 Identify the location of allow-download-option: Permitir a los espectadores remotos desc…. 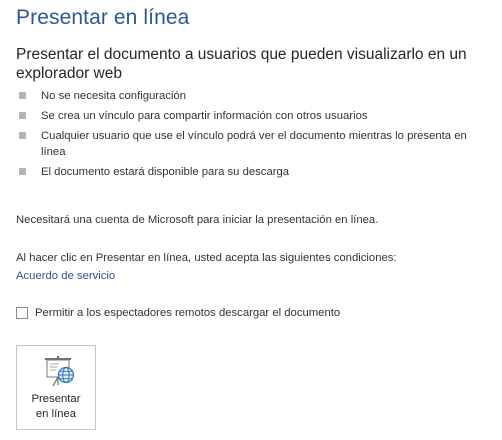
(178, 313).